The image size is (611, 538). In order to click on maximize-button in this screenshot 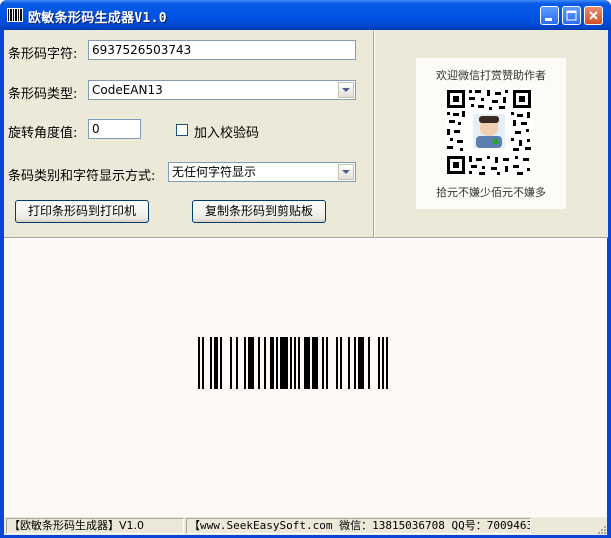, I will do `click(571, 15)`.